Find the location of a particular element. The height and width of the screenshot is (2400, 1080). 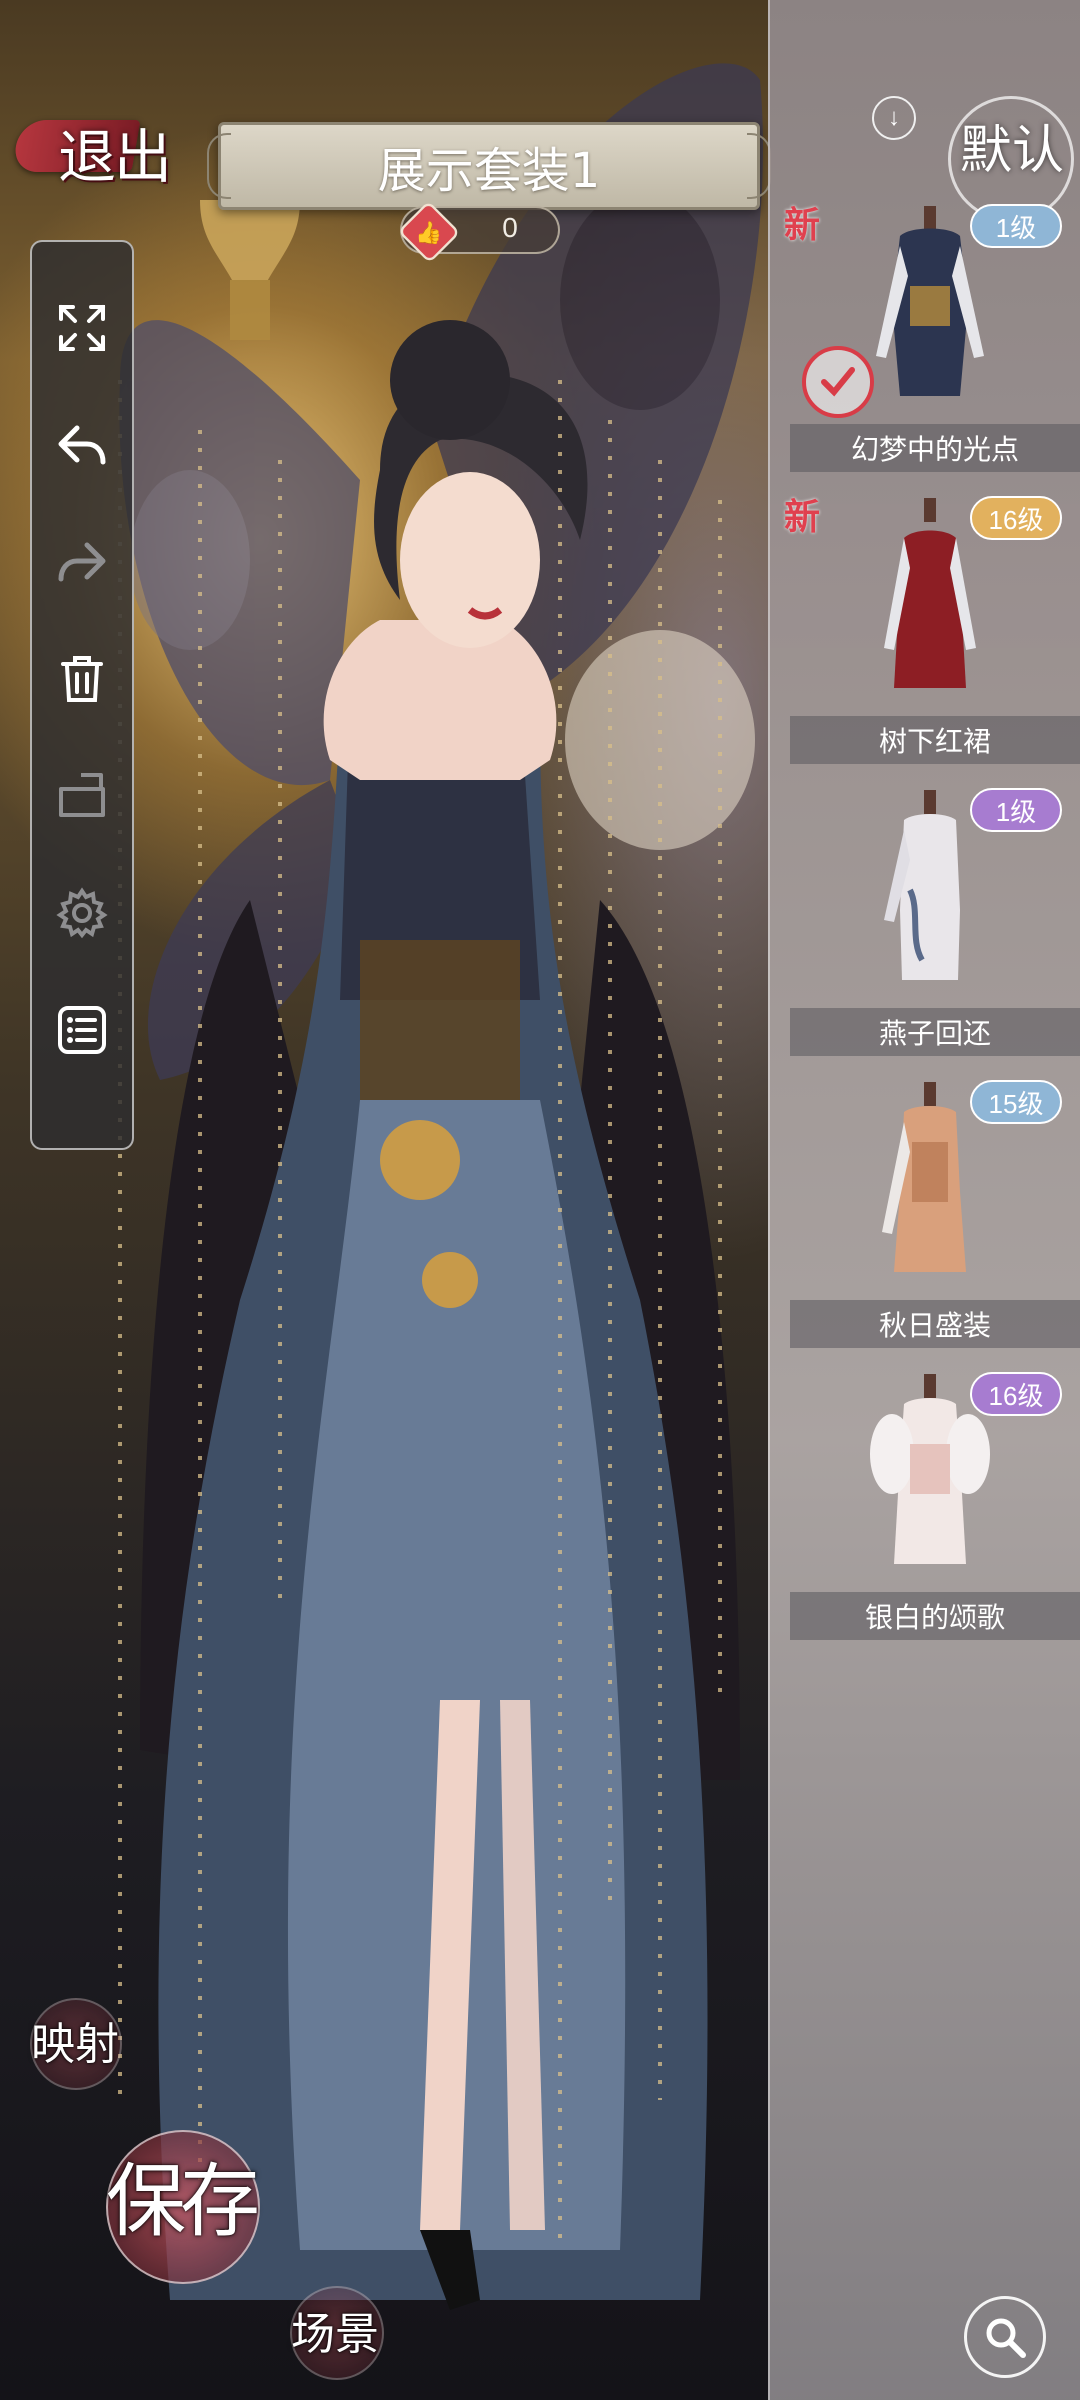

scene-label: 场景 is located at coordinates (335, 2334).